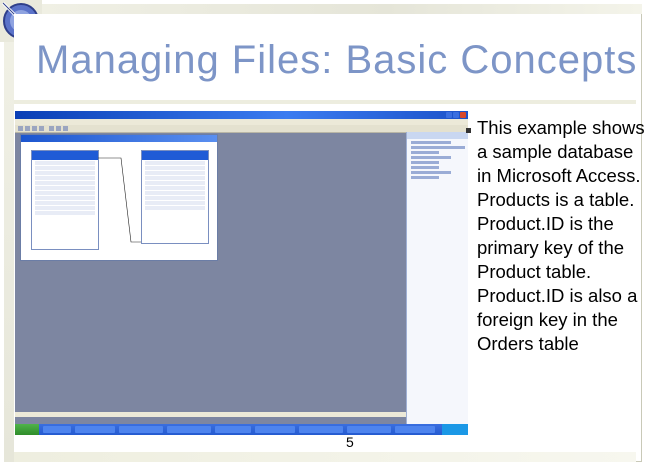 The image size is (648, 468). What do you see at coordinates (241, 115) in the screenshot?
I see `access-titlebar` at bounding box center [241, 115].